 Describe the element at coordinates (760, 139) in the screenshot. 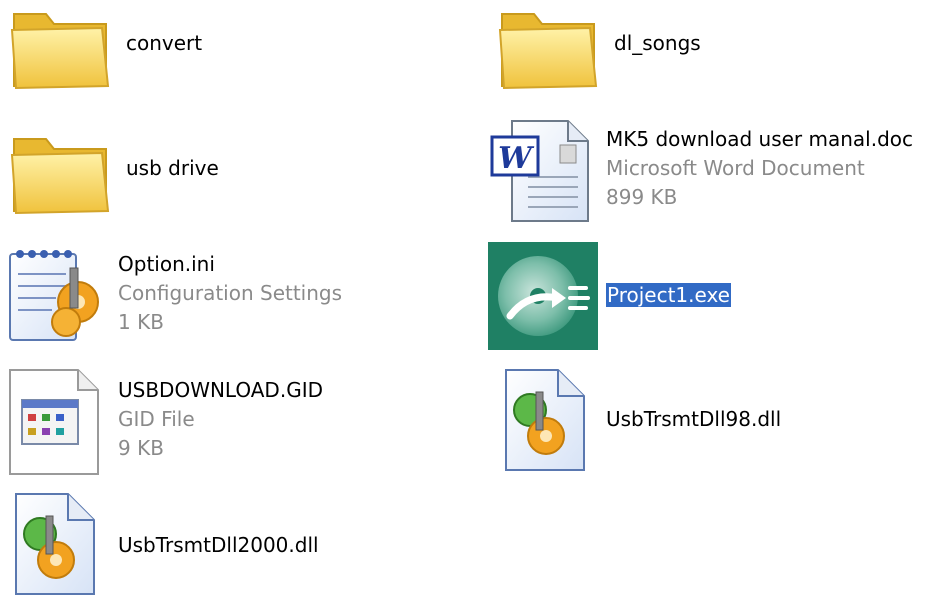

I see `file-name: MK5 download user manal.doc` at that location.